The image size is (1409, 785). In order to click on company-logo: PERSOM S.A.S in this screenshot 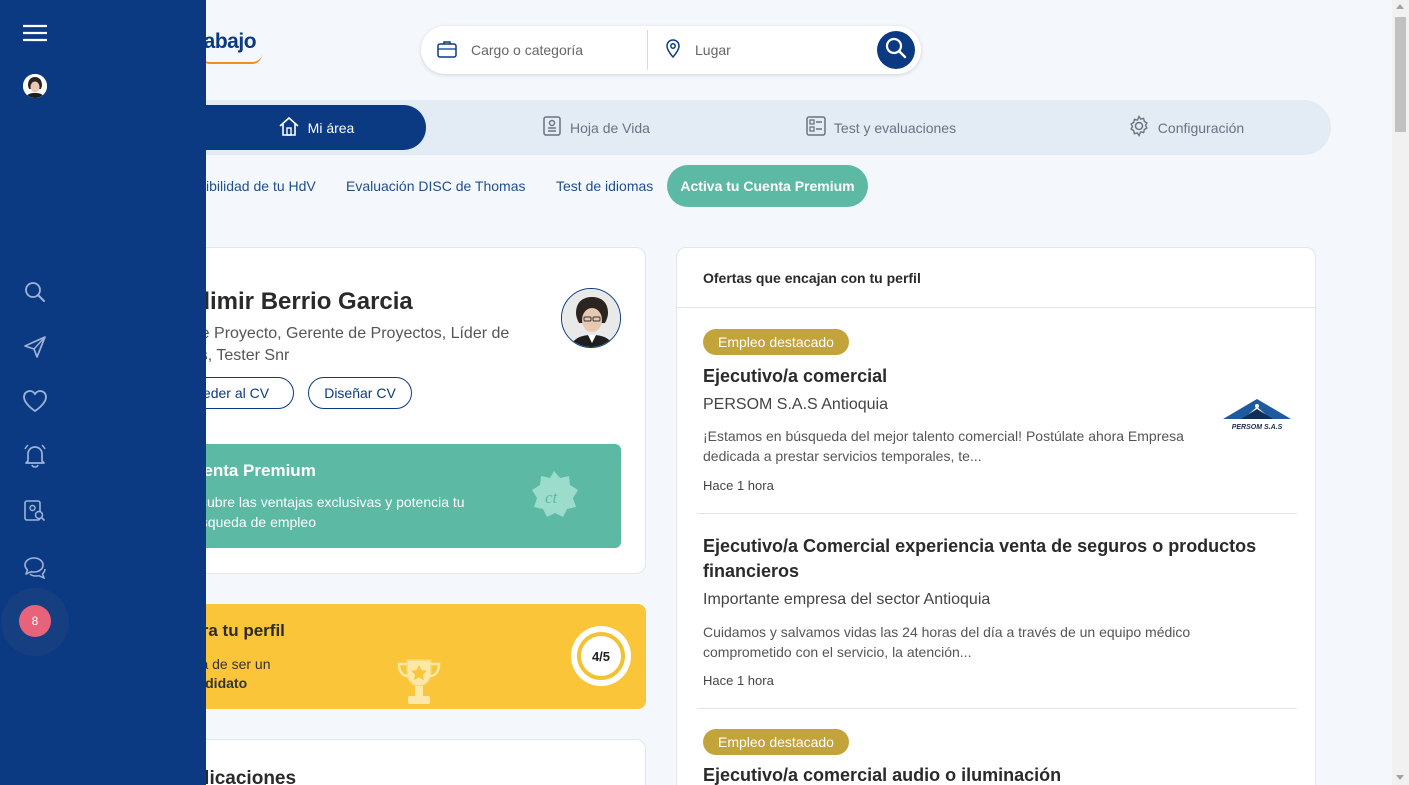, I will do `click(1257, 413)`.